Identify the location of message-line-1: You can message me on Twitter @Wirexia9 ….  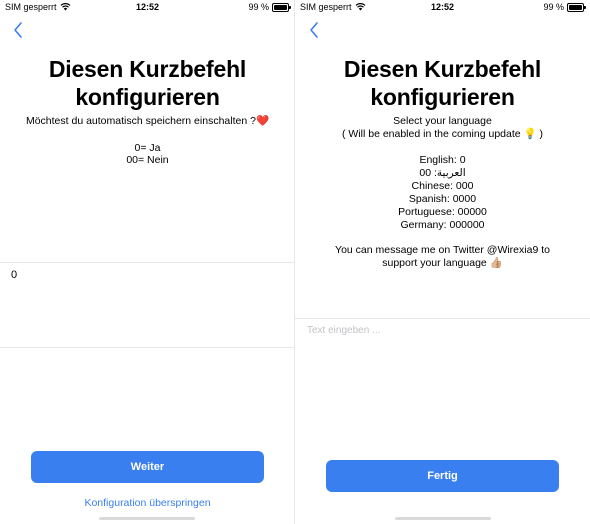
(442, 250).